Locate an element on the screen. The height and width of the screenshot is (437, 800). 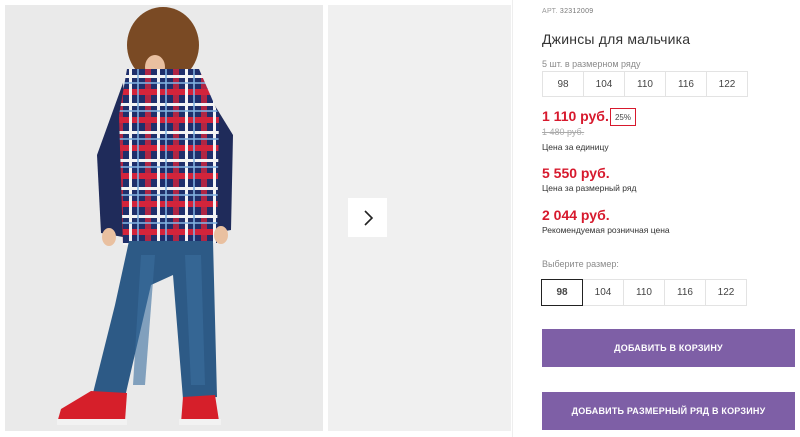
old-price: 1 480 руб. is located at coordinates (563, 132).